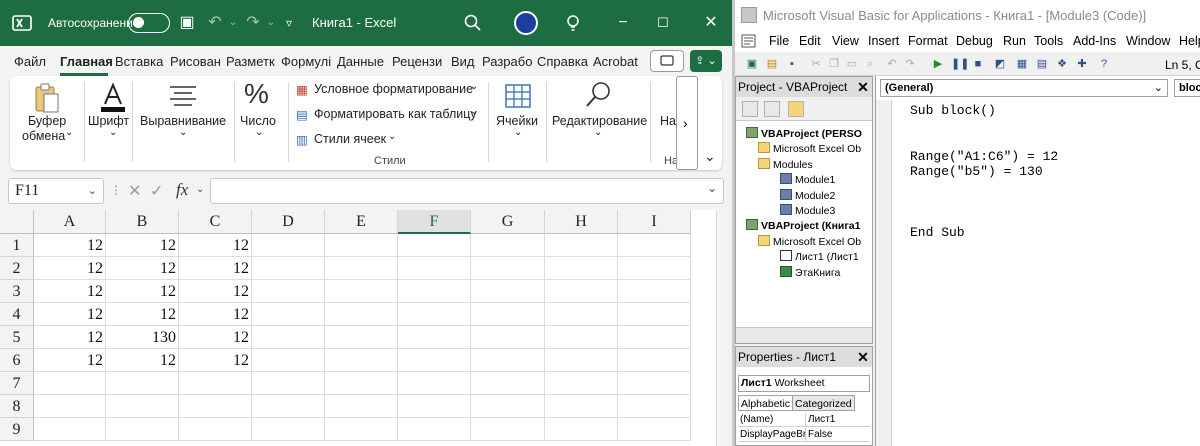 The width and height of the screenshot is (1200, 446). What do you see at coordinates (289, 23) in the screenshot?
I see `customize-toolbar-icon: ▿` at bounding box center [289, 23].